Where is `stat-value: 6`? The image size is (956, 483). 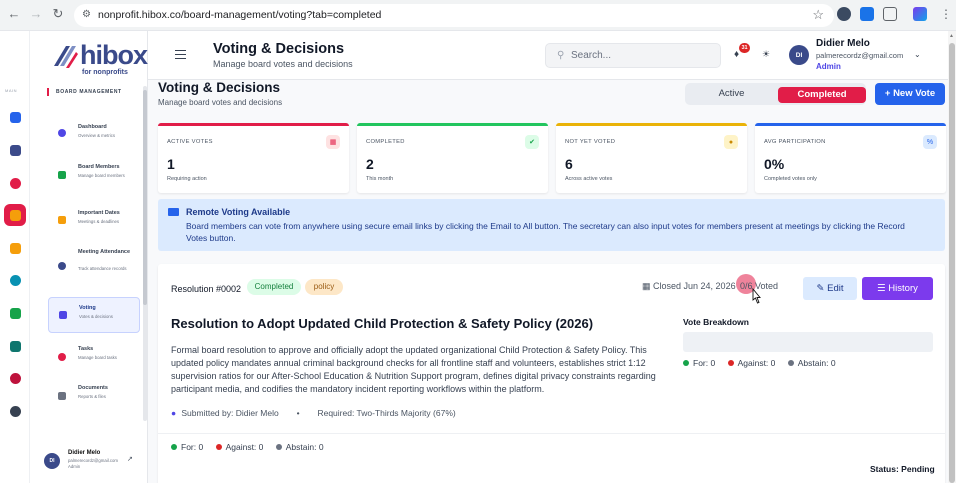 stat-value: 6 is located at coordinates (569, 164).